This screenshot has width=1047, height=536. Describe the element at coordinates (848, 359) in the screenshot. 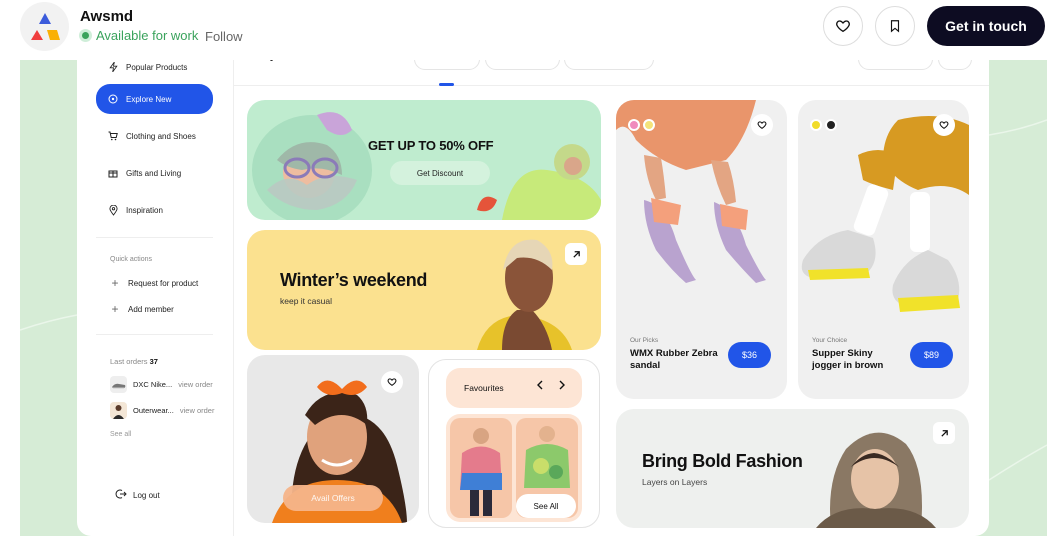

I see `product-name: Supper Skiny jogger in brown` at that location.